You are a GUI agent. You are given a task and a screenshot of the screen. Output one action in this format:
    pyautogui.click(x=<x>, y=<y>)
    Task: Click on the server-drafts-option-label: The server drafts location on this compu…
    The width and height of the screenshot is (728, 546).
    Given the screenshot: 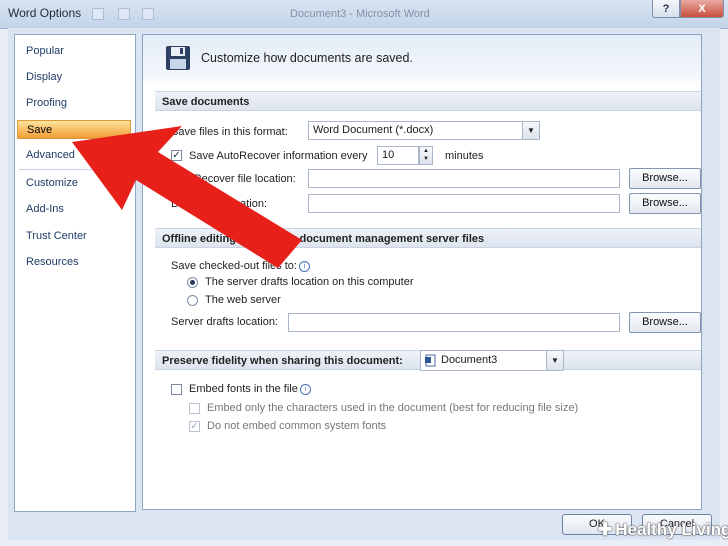 What is the action you would take?
    pyautogui.click(x=309, y=282)
    